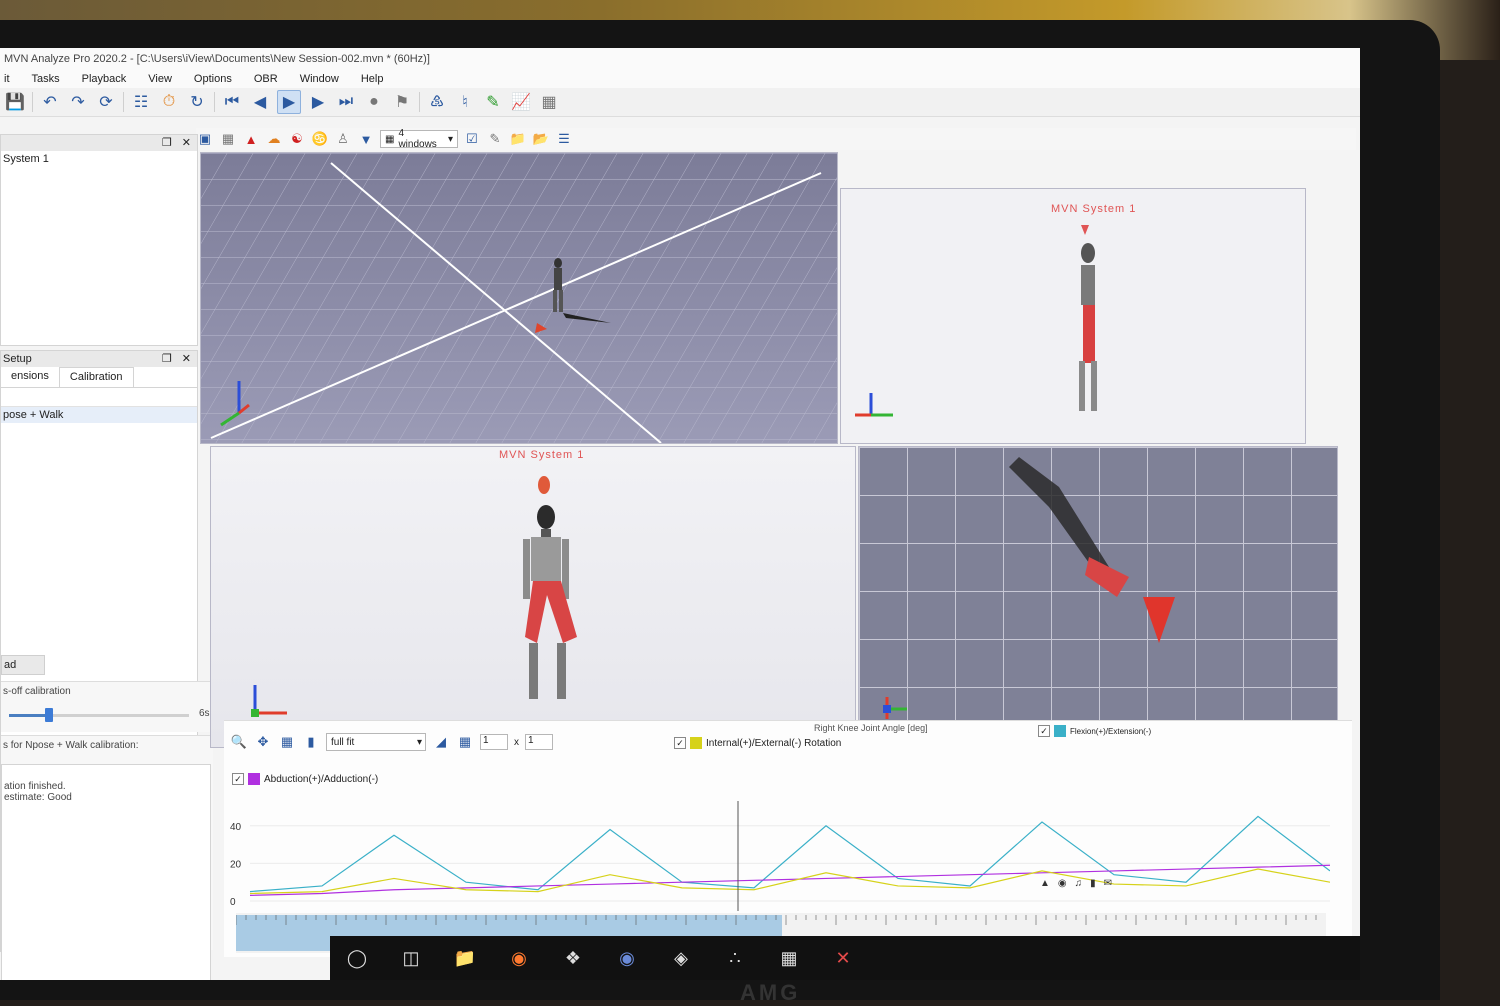  Describe the element at coordinates (263, 742) in the screenshot. I see `move-icon: ✥` at that location.